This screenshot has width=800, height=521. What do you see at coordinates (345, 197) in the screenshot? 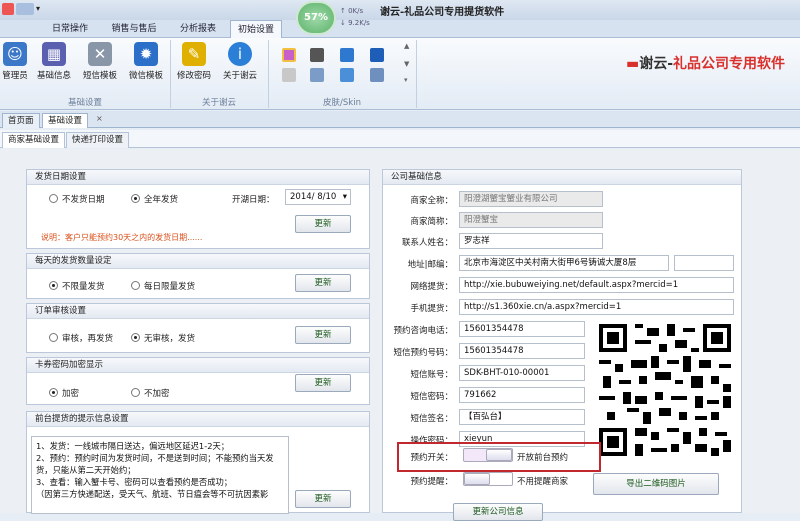
I see `date-dropdown-icon: ▾` at bounding box center [345, 197].